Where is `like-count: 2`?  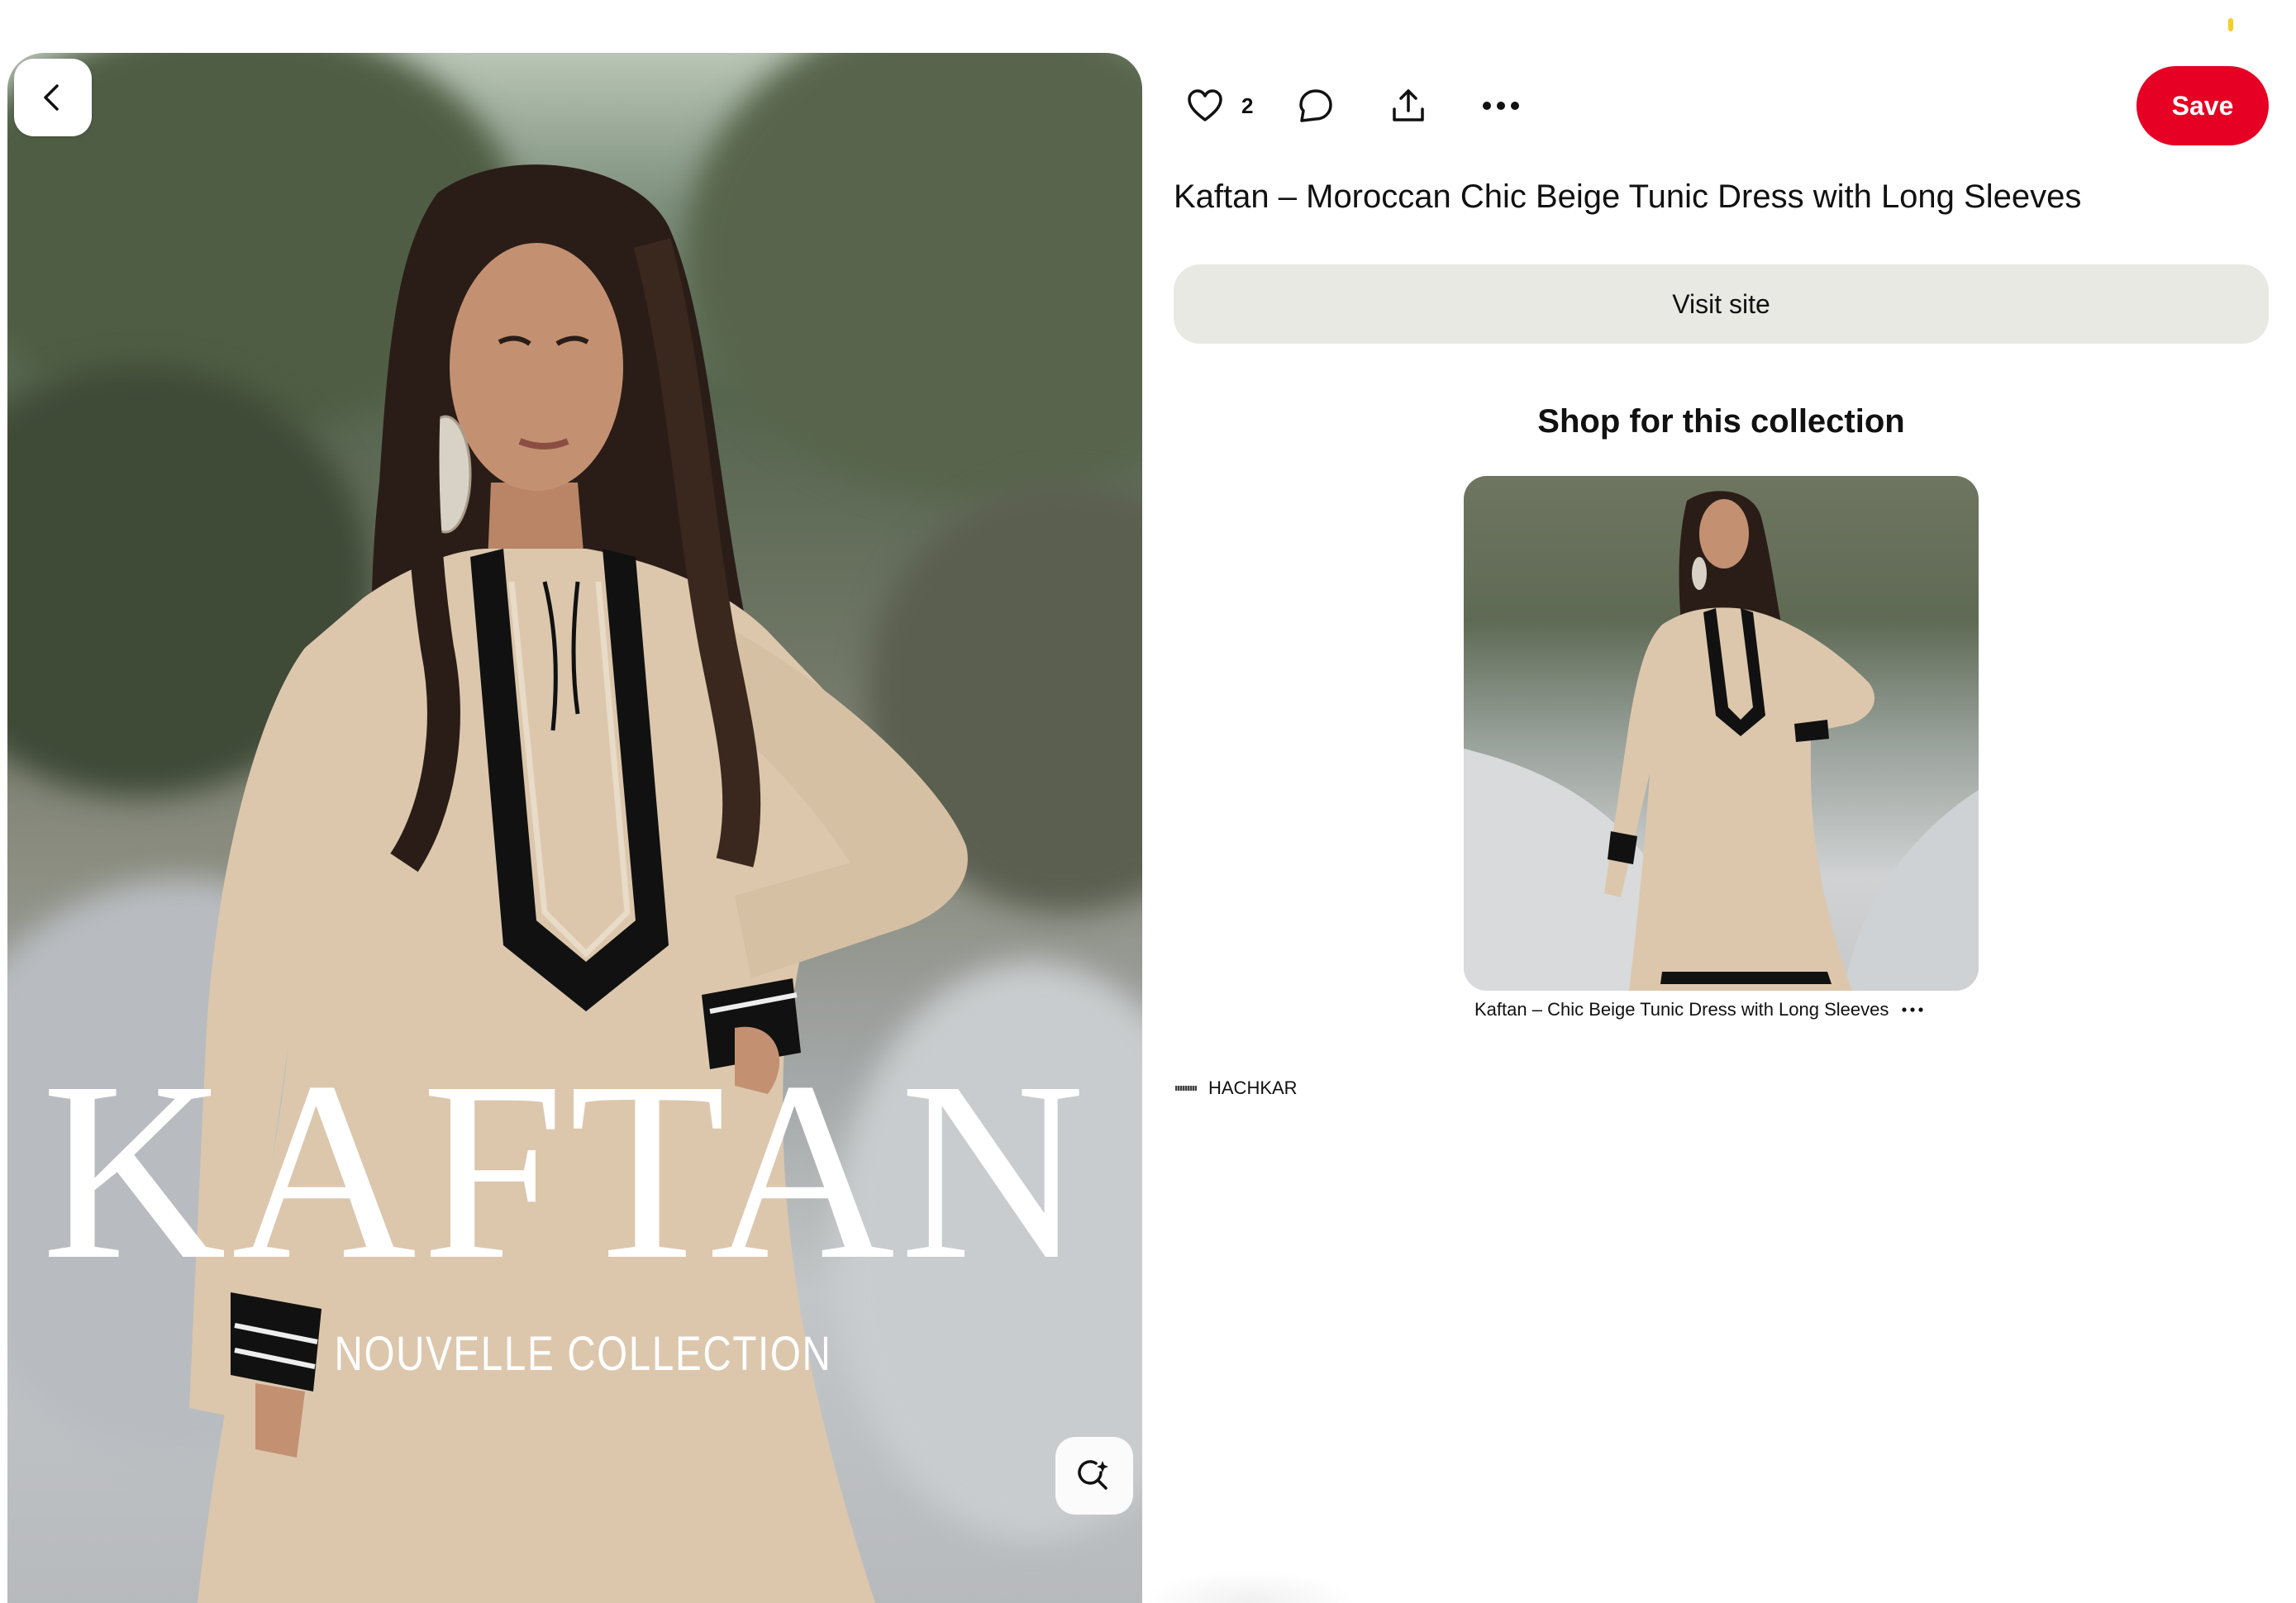
like-count: 2 is located at coordinates (1247, 105).